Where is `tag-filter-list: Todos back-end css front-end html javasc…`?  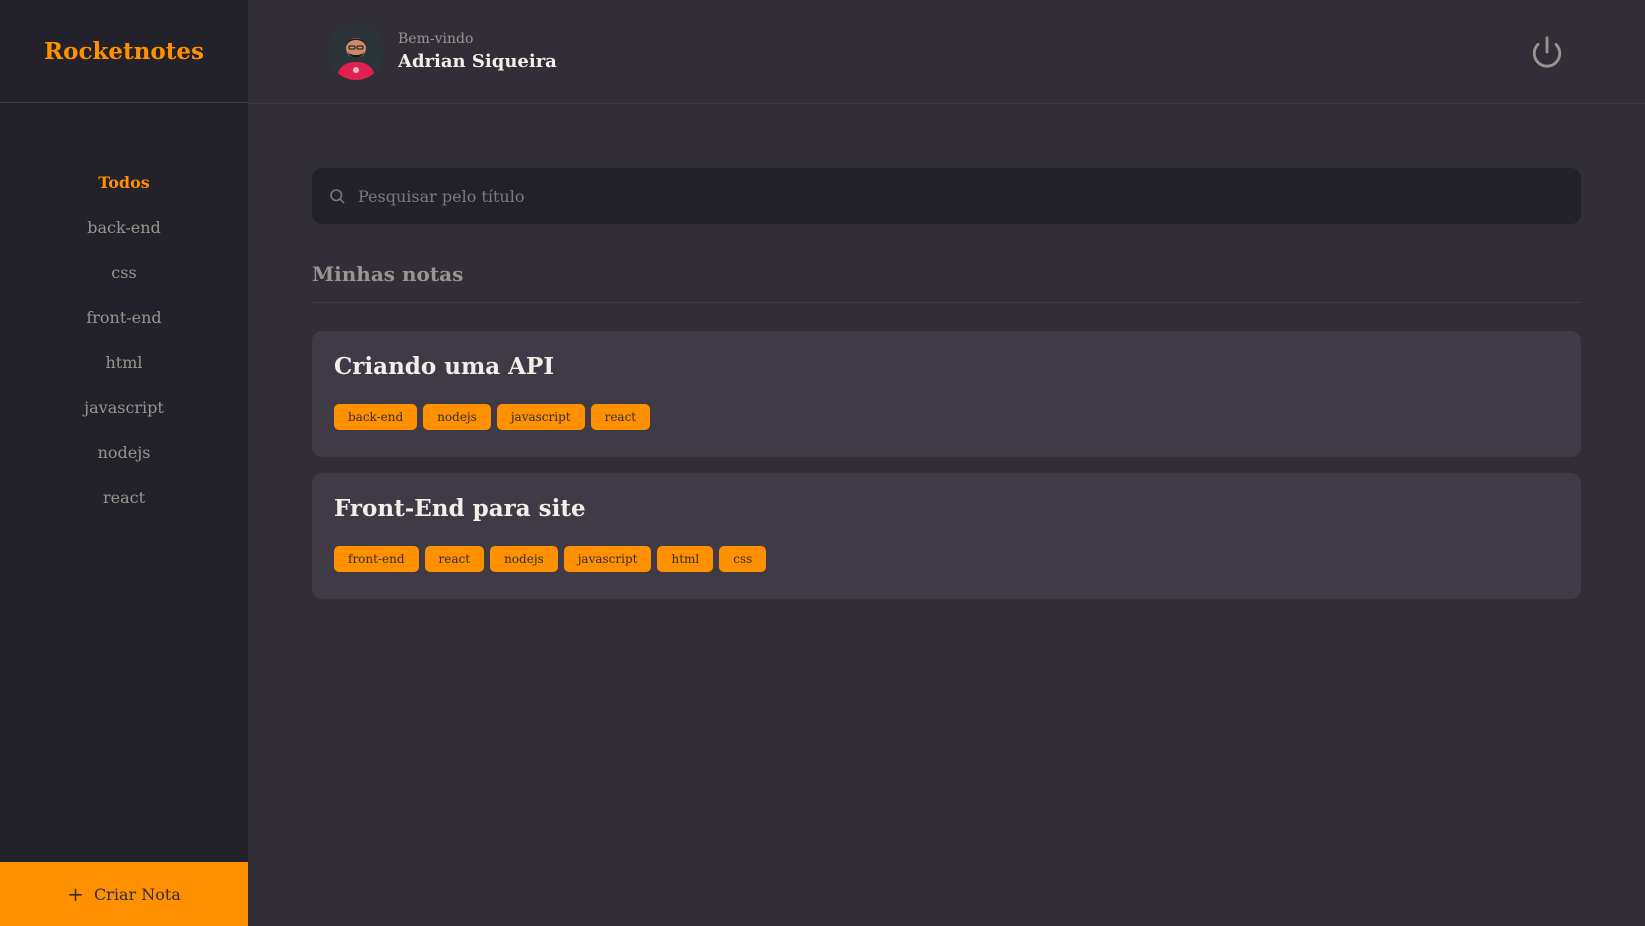 tag-filter-list: Todos back-end css front-end html javasc… is located at coordinates (124, 311).